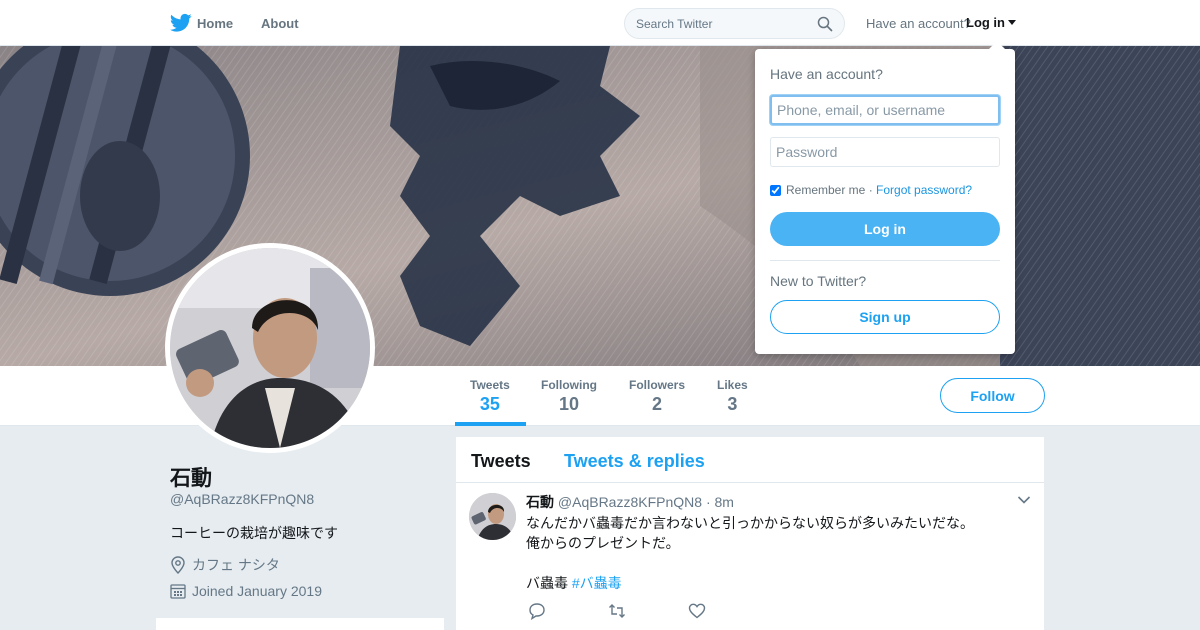  I want to click on location-pin-icon, so click(178, 565).